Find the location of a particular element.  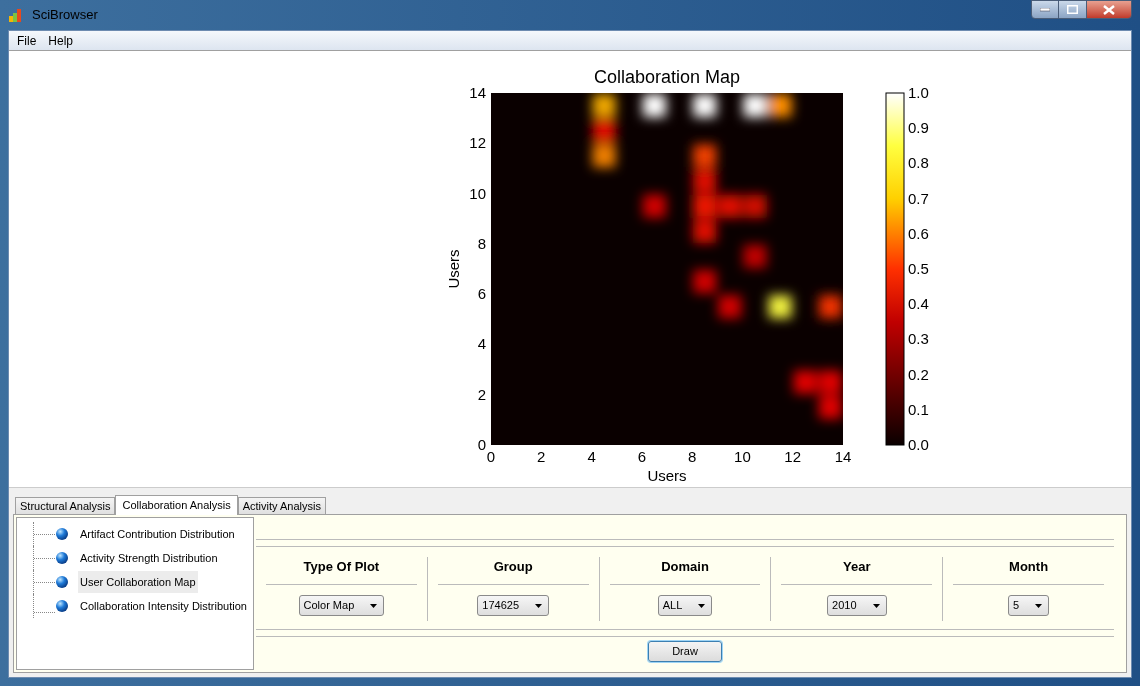

chart-title: Collaboration Map is located at coordinates (667, 77).